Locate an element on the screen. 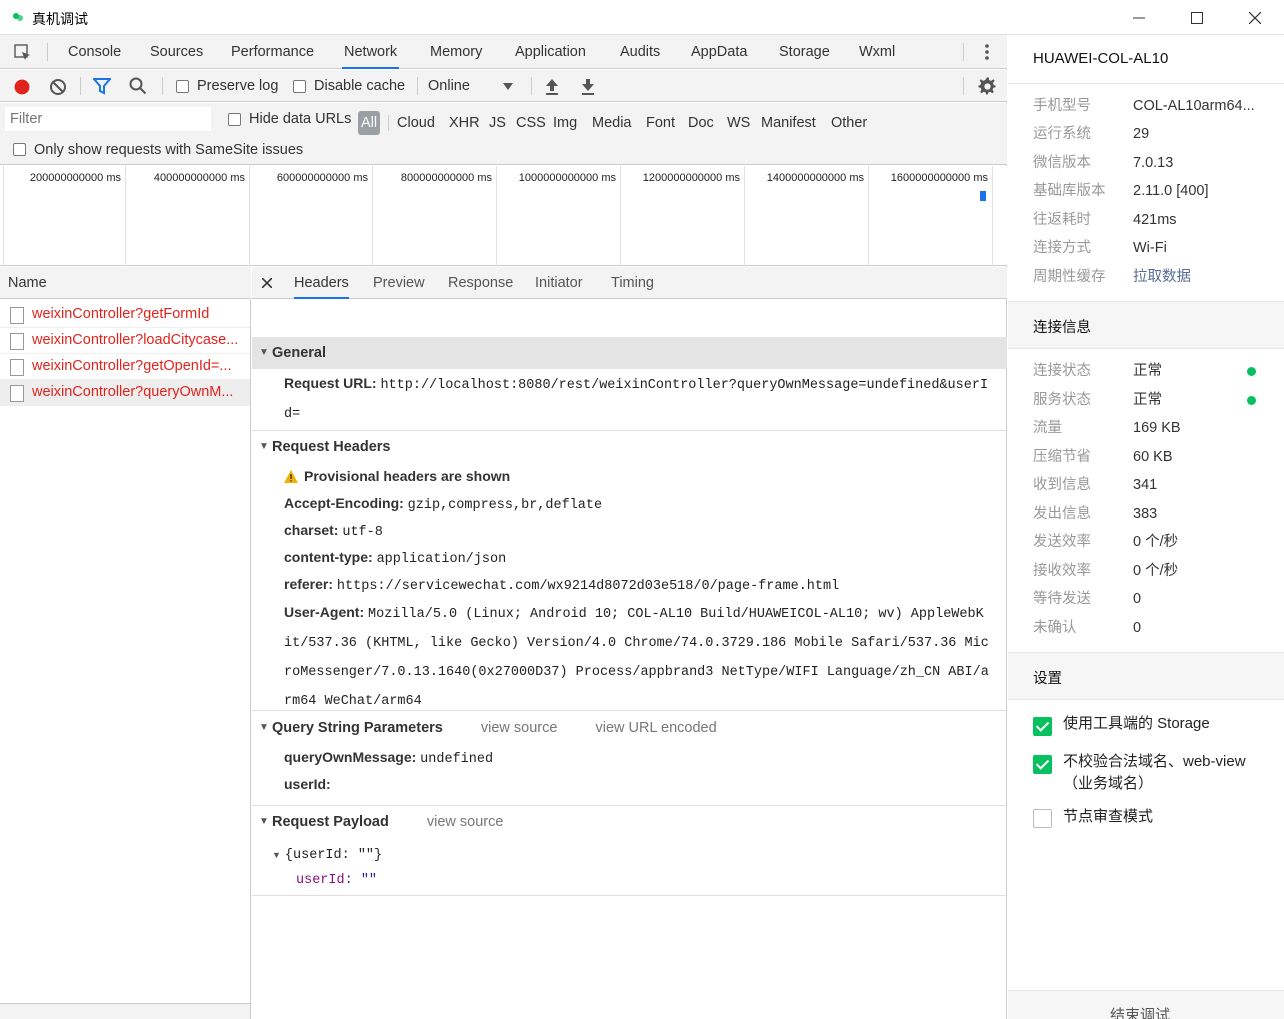  tab-headers: Headers is located at coordinates (321, 283).